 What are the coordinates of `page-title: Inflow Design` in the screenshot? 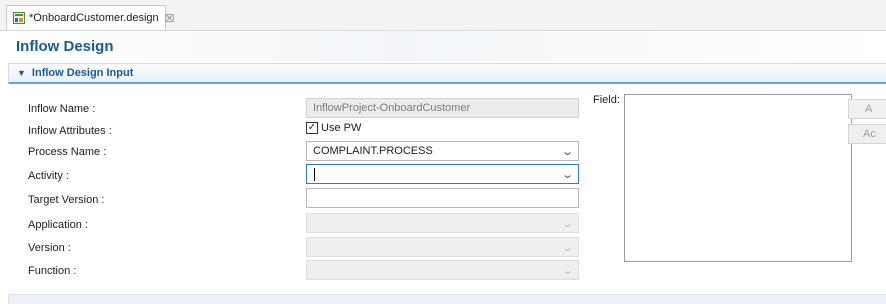 It's located at (65, 46).